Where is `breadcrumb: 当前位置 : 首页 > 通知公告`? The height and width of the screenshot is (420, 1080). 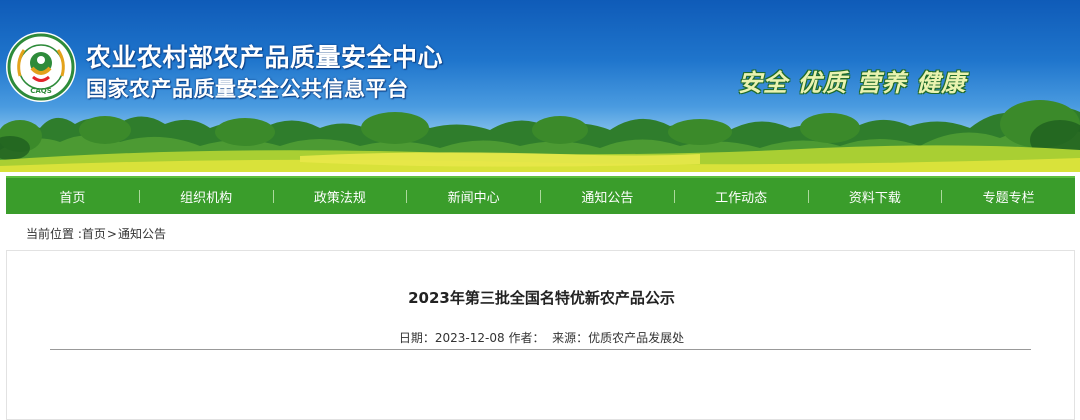
breadcrumb: 当前位置 : 首页 > 通知公告 is located at coordinates (96, 233).